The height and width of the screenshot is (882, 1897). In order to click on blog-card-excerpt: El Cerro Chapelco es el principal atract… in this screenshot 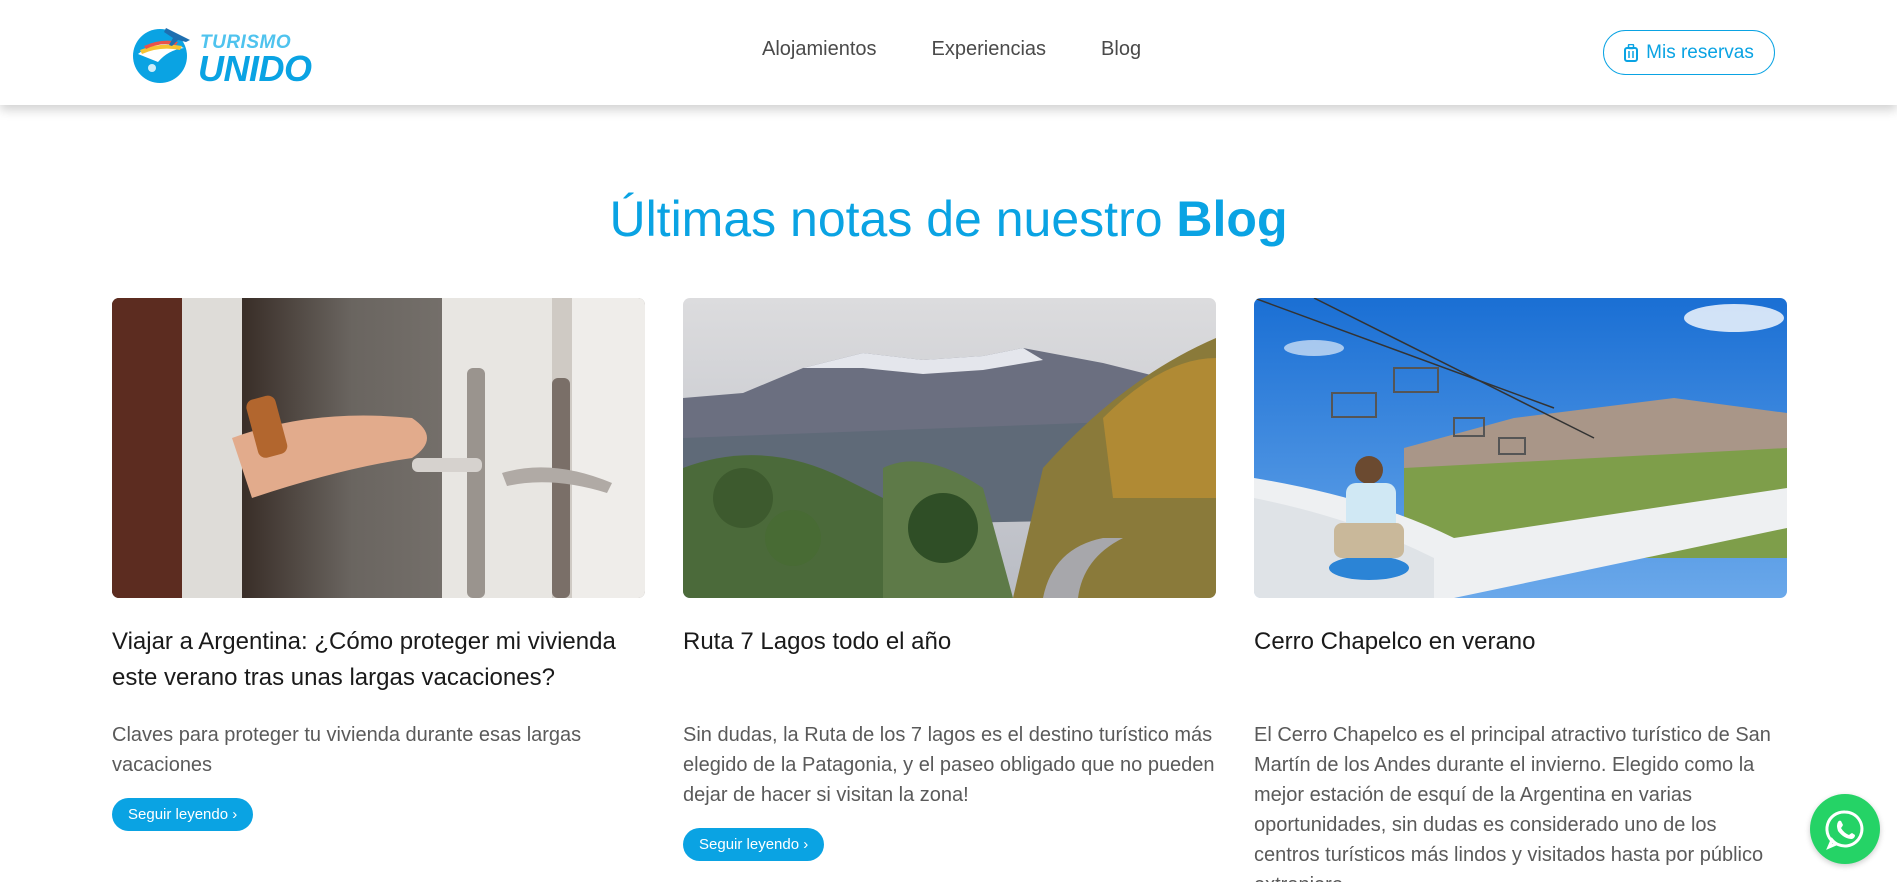, I will do `click(1512, 803)`.